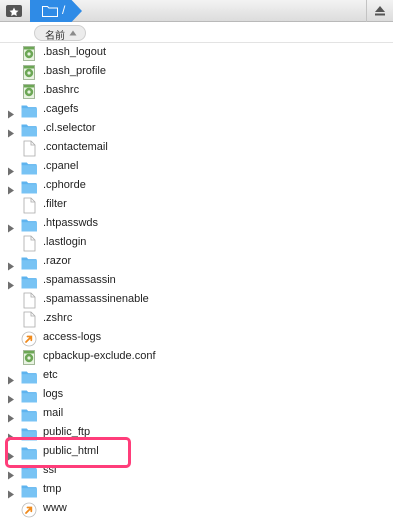 Image resolution: width=393 pixels, height=524 pixels. I want to click on file-row: cpbackup-exclude.conf, so click(196, 357).